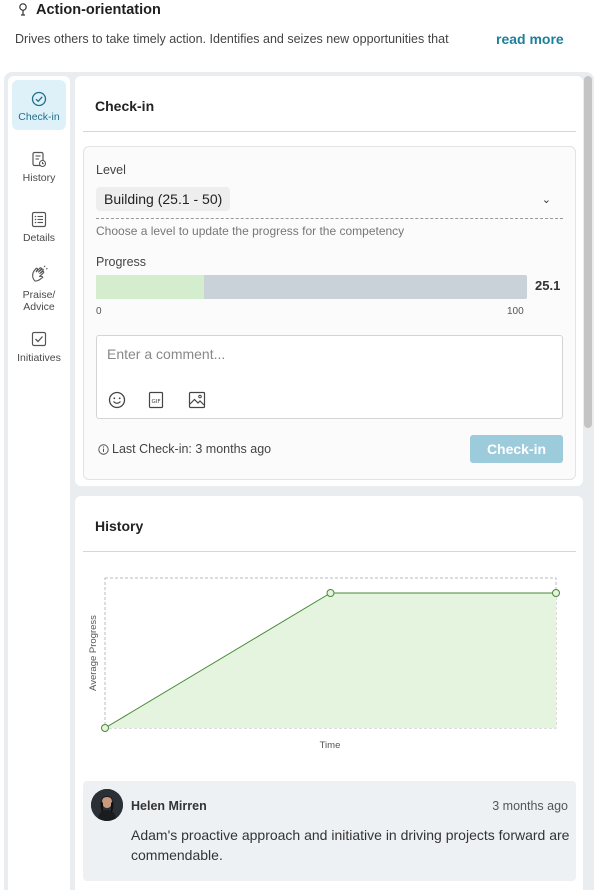 The image size is (596, 890). What do you see at coordinates (39, 347) in the screenshot?
I see `sidebar-item-initiatives: Initiatives` at bounding box center [39, 347].